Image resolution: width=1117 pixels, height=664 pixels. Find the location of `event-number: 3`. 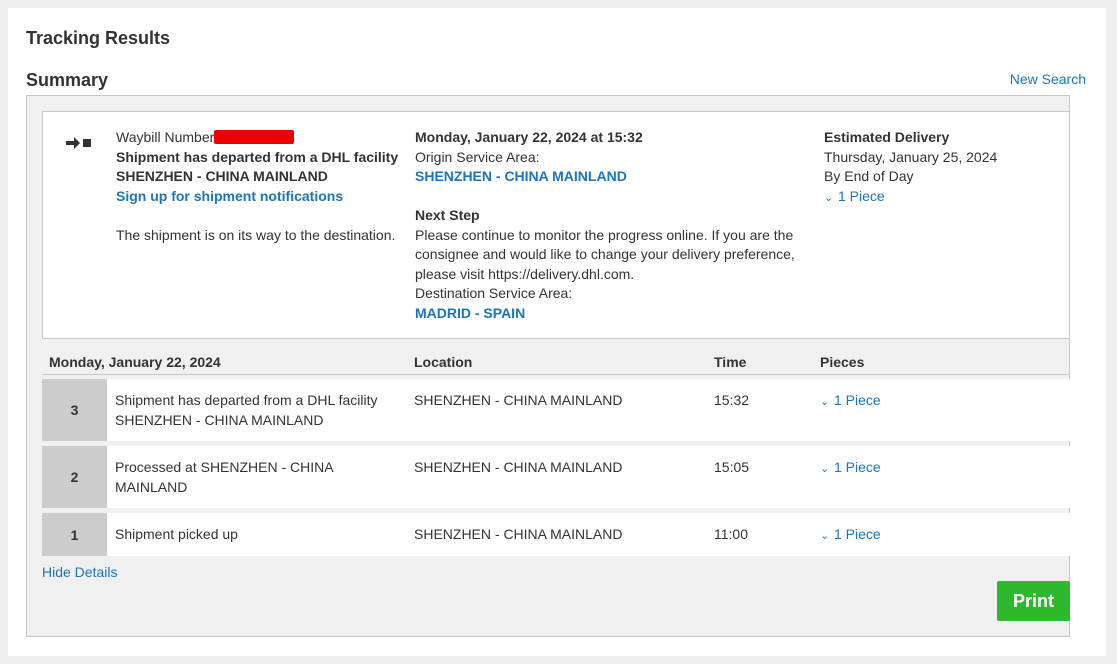

event-number: 3 is located at coordinates (74, 410).